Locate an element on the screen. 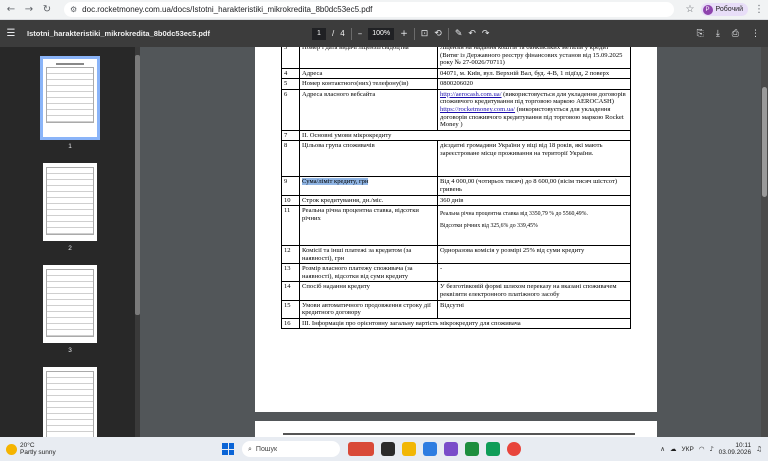  row-number: 16 is located at coordinates (290, 323).